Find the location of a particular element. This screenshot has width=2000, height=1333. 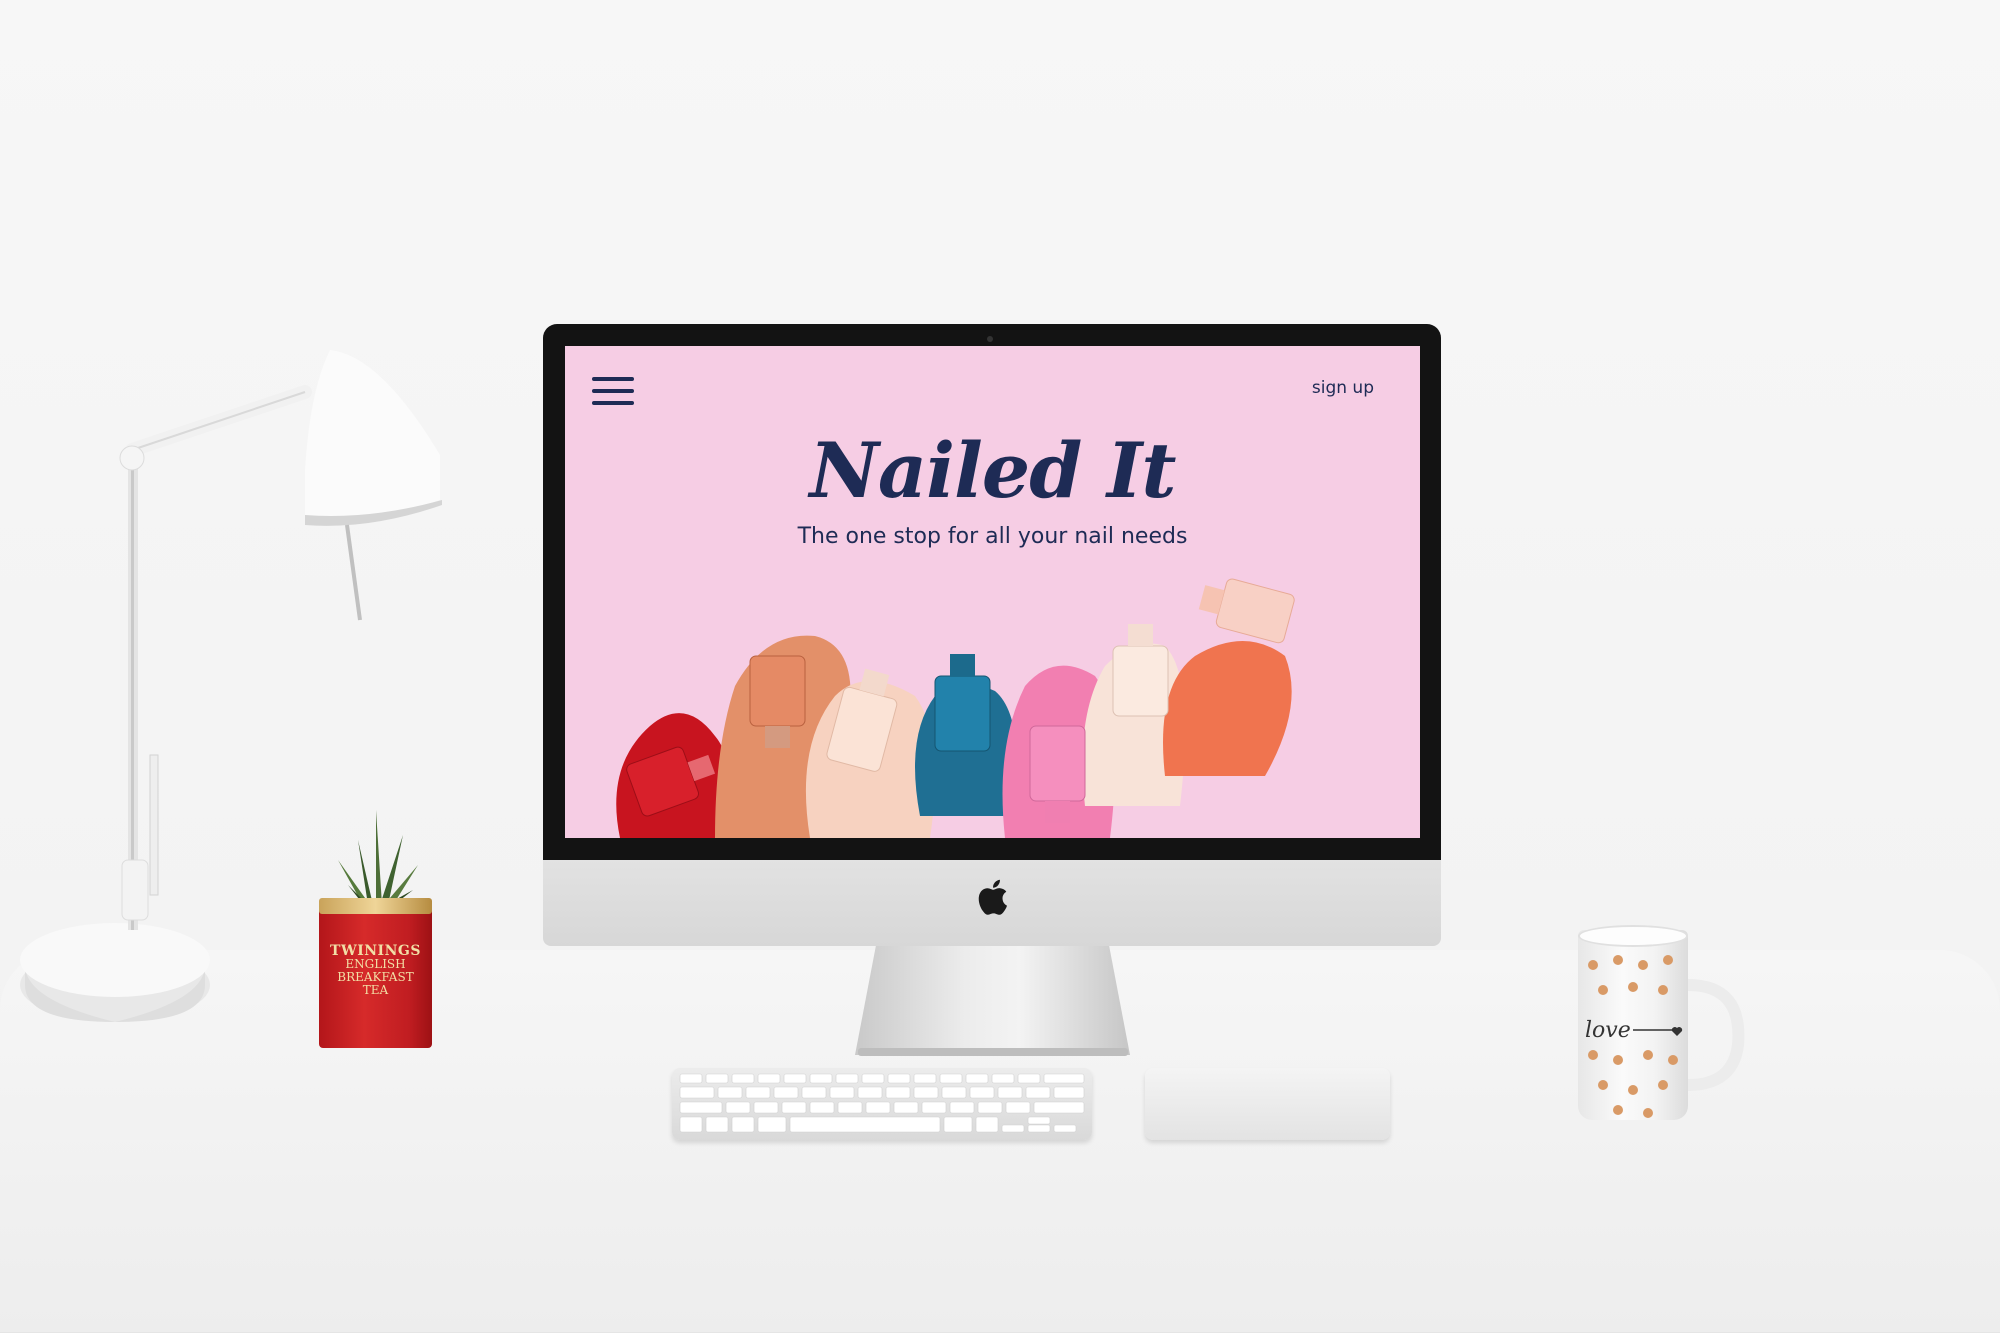

imac-stand-base is located at coordinates (993, 1052).